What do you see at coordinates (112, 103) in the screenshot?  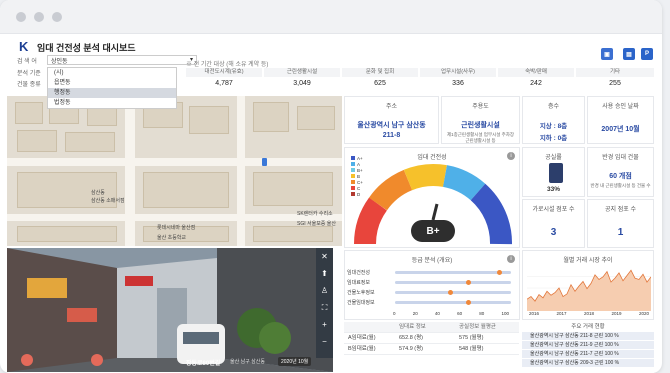 I see `dropdown-option: 법정동` at bounding box center [112, 103].